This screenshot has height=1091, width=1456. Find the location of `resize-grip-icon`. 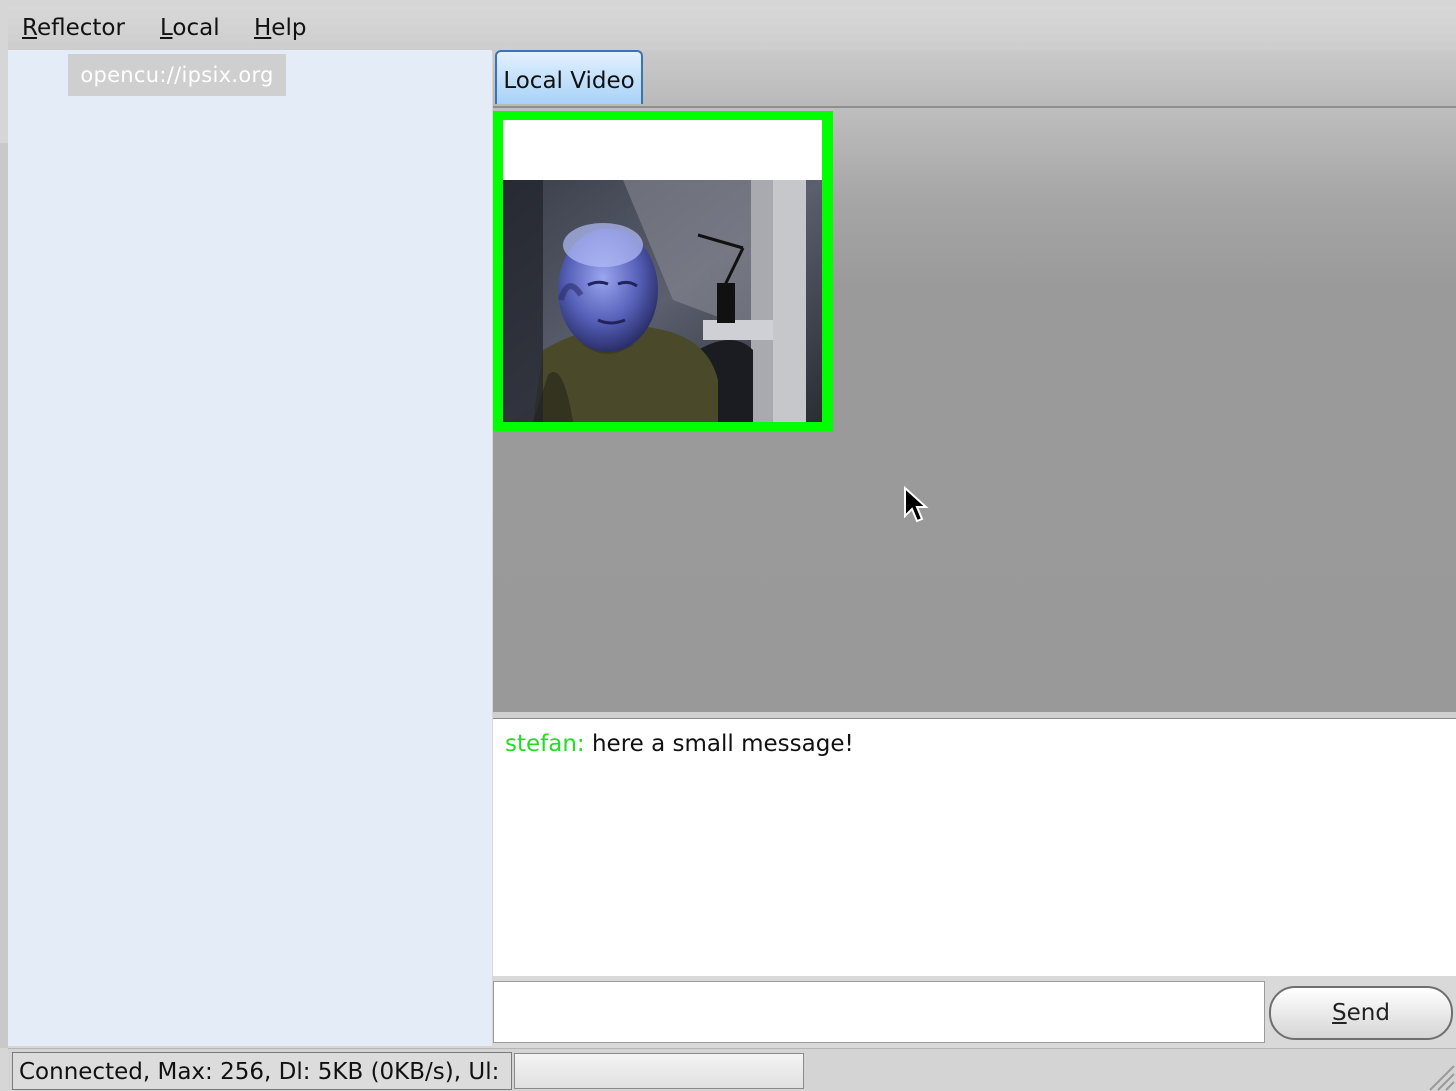

resize-grip-icon is located at coordinates (1438, 1073).